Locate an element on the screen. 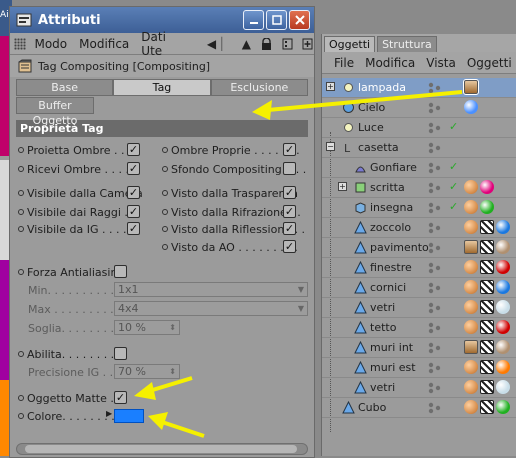 This screenshot has height=458, width=516. list-item: zoccolo is located at coordinates (419, 228).